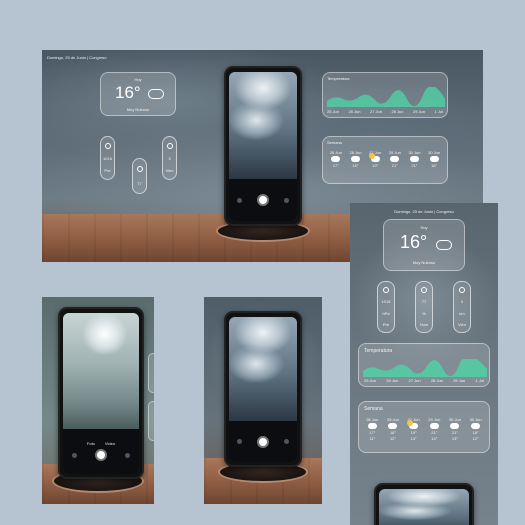 The width and height of the screenshot is (525, 525). I want to click on mode-video: Video, so click(110, 443).